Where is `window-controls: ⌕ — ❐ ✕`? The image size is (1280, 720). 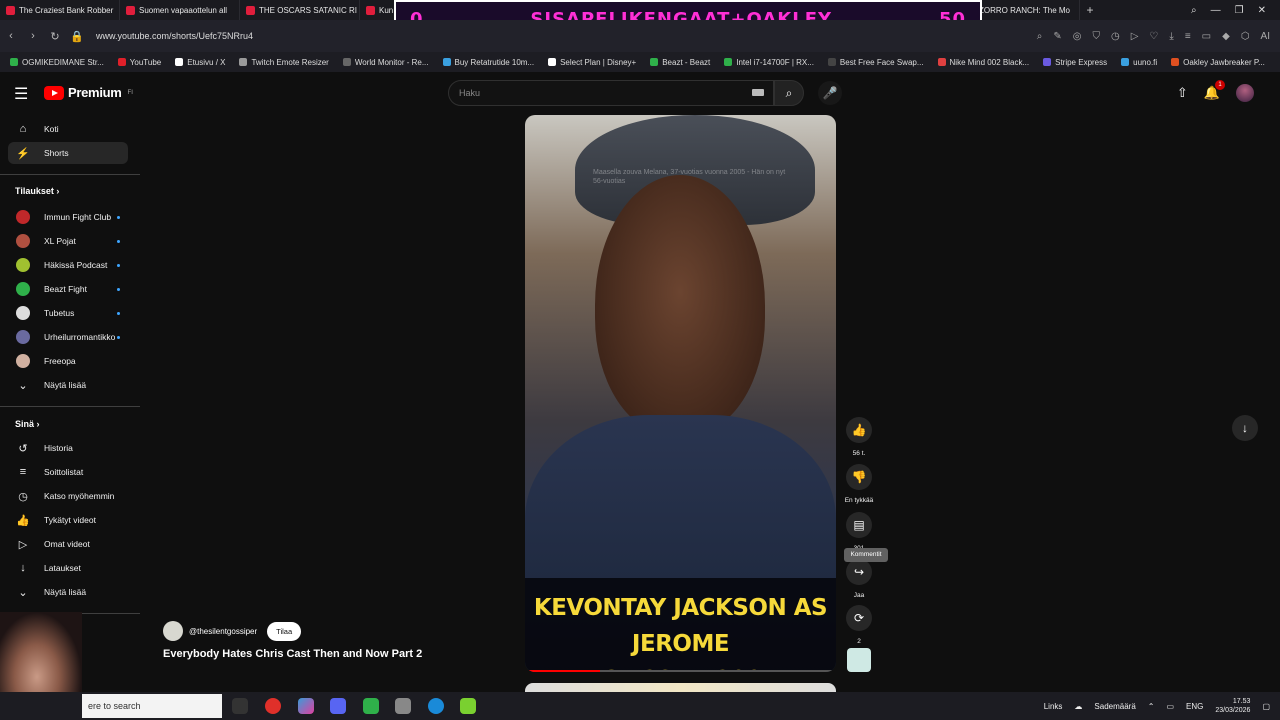
window-controls: ⌕ — ❐ ✕ is located at coordinates (1235, 10).